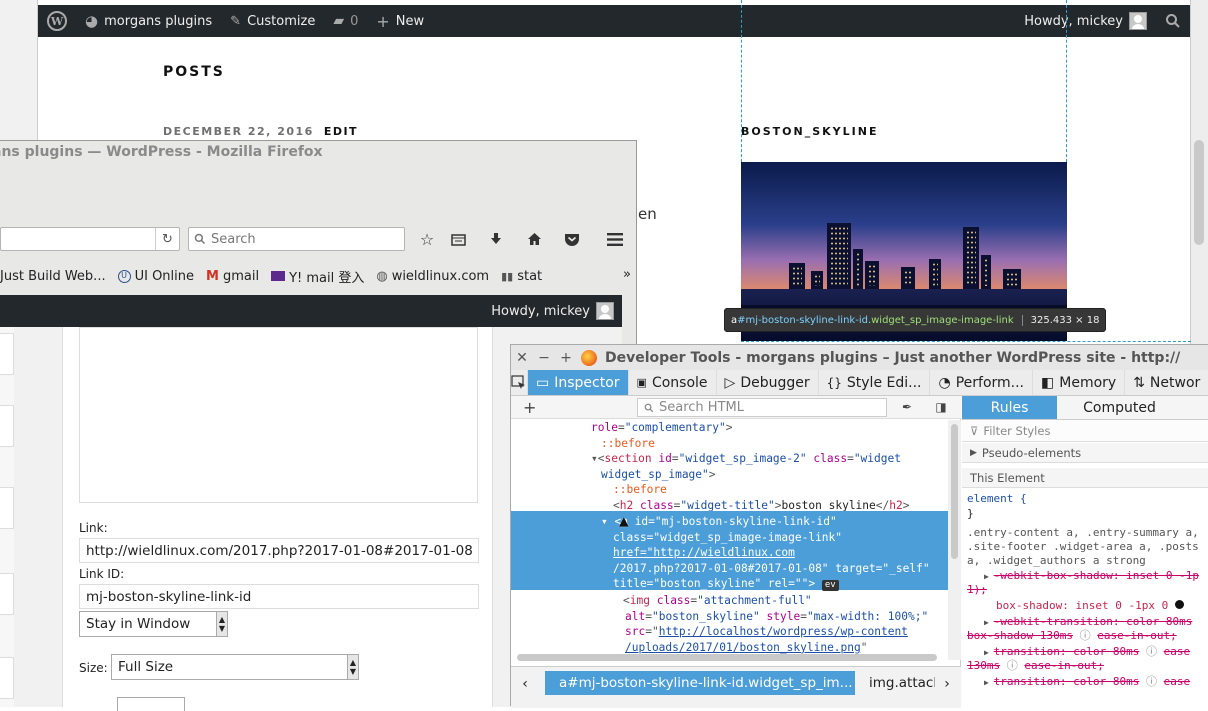 The height and width of the screenshot is (711, 1208). What do you see at coordinates (735, 521) in the screenshot?
I see `selected-node-text: id="mj-boston-skyline-link-id"` at bounding box center [735, 521].